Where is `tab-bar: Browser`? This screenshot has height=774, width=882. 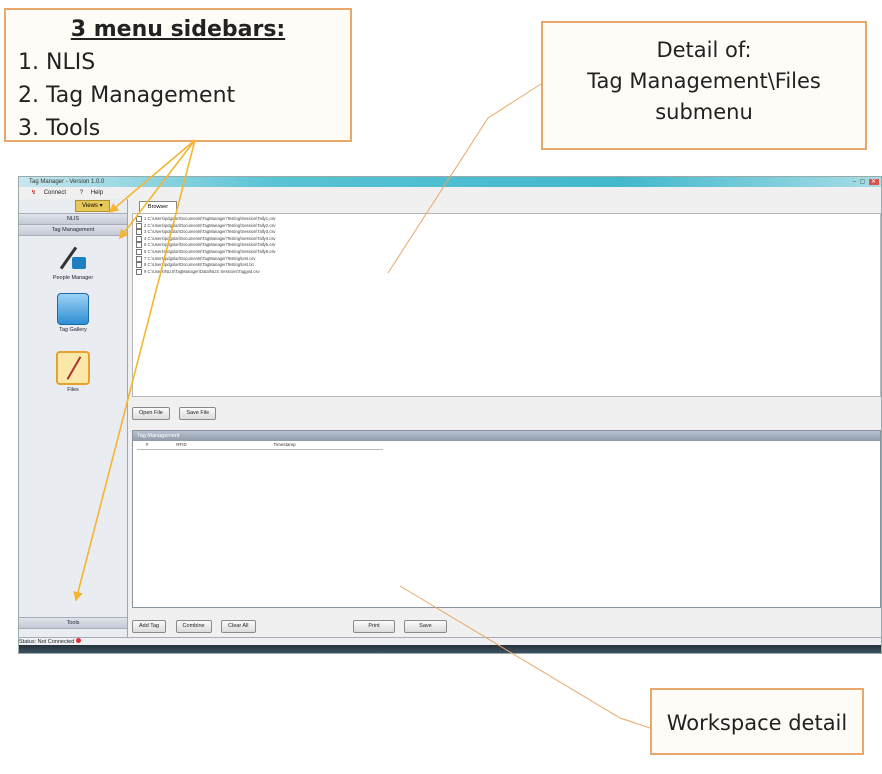 tab-bar: Browser is located at coordinates (506, 206).